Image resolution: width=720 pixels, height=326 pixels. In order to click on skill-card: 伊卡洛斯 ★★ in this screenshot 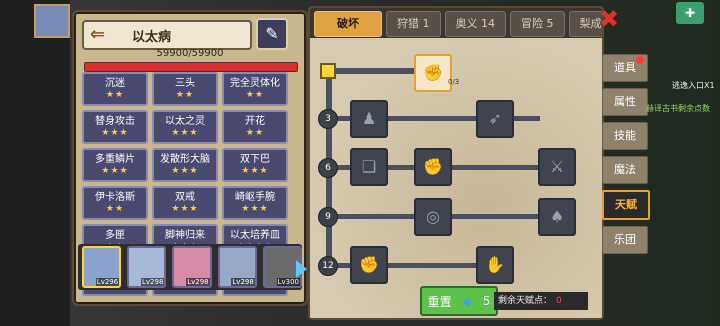, I will do `click(115, 203)`.